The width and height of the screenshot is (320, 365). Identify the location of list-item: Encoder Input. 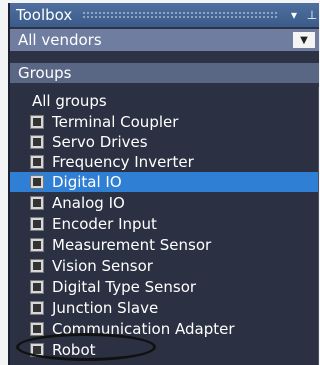
(164, 224).